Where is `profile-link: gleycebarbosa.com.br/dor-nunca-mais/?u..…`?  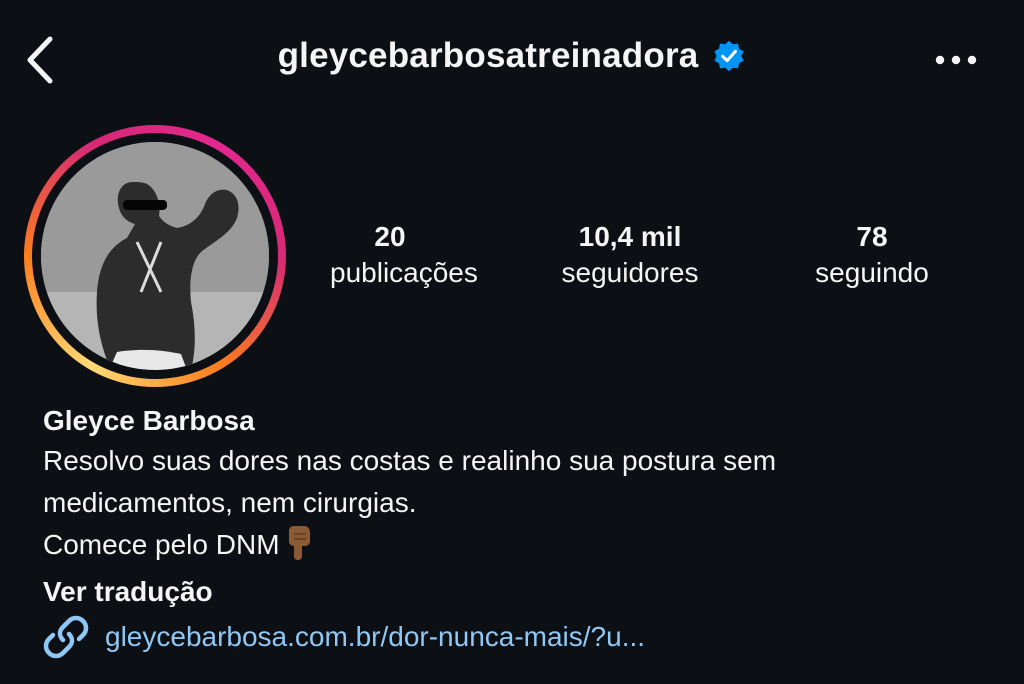
profile-link: gleycebarbosa.com.br/dor-nunca-mais/?u..… is located at coordinates (375, 637).